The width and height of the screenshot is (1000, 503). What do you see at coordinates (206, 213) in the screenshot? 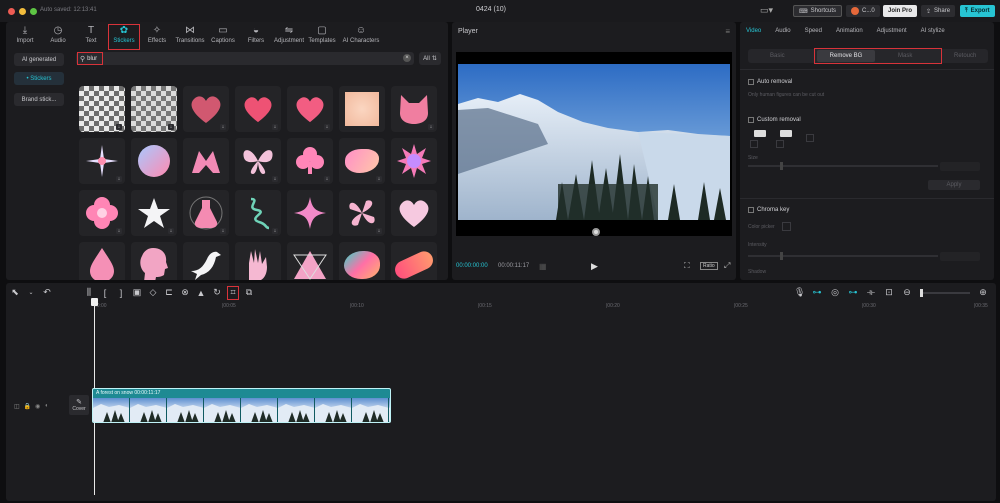
I see `sticker-potion-bottle: ↓` at bounding box center [206, 213].